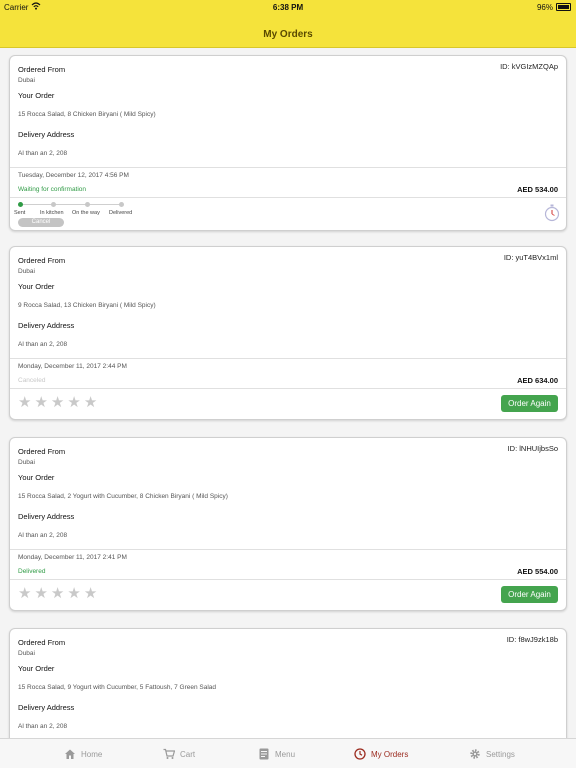 The image size is (576, 768). Describe the element at coordinates (563, 7) in the screenshot. I see `battery-icon` at that location.